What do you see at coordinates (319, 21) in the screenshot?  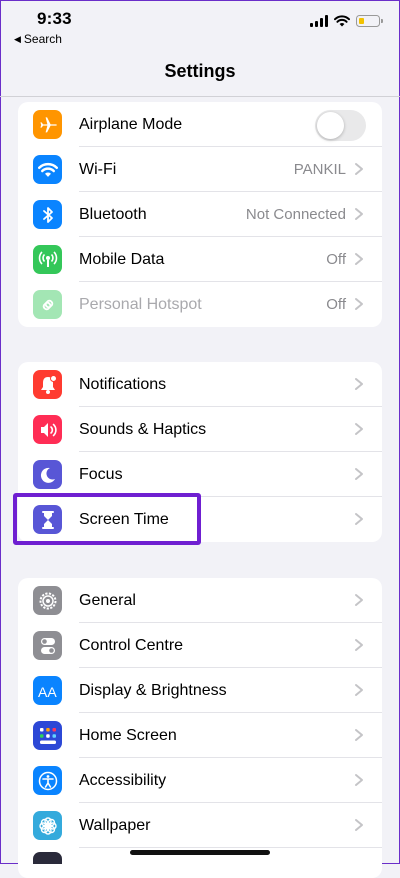 I see `cellular-signal-icon` at bounding box center [319, 21].